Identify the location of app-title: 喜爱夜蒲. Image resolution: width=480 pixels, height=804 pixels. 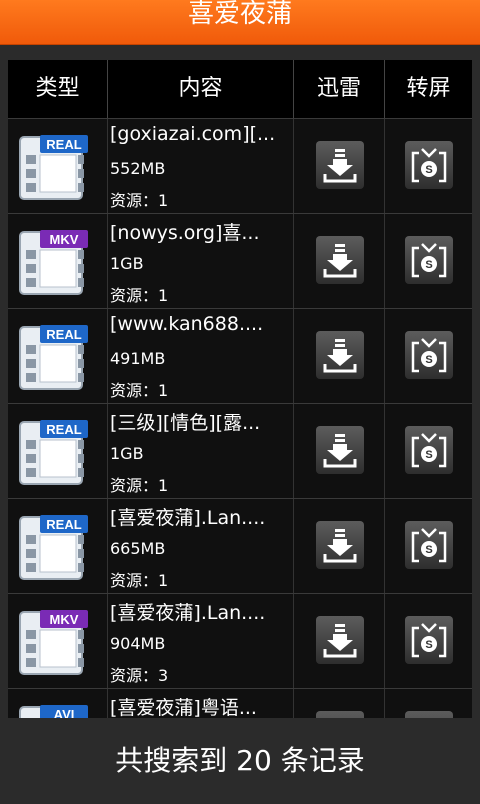
(239, 14).